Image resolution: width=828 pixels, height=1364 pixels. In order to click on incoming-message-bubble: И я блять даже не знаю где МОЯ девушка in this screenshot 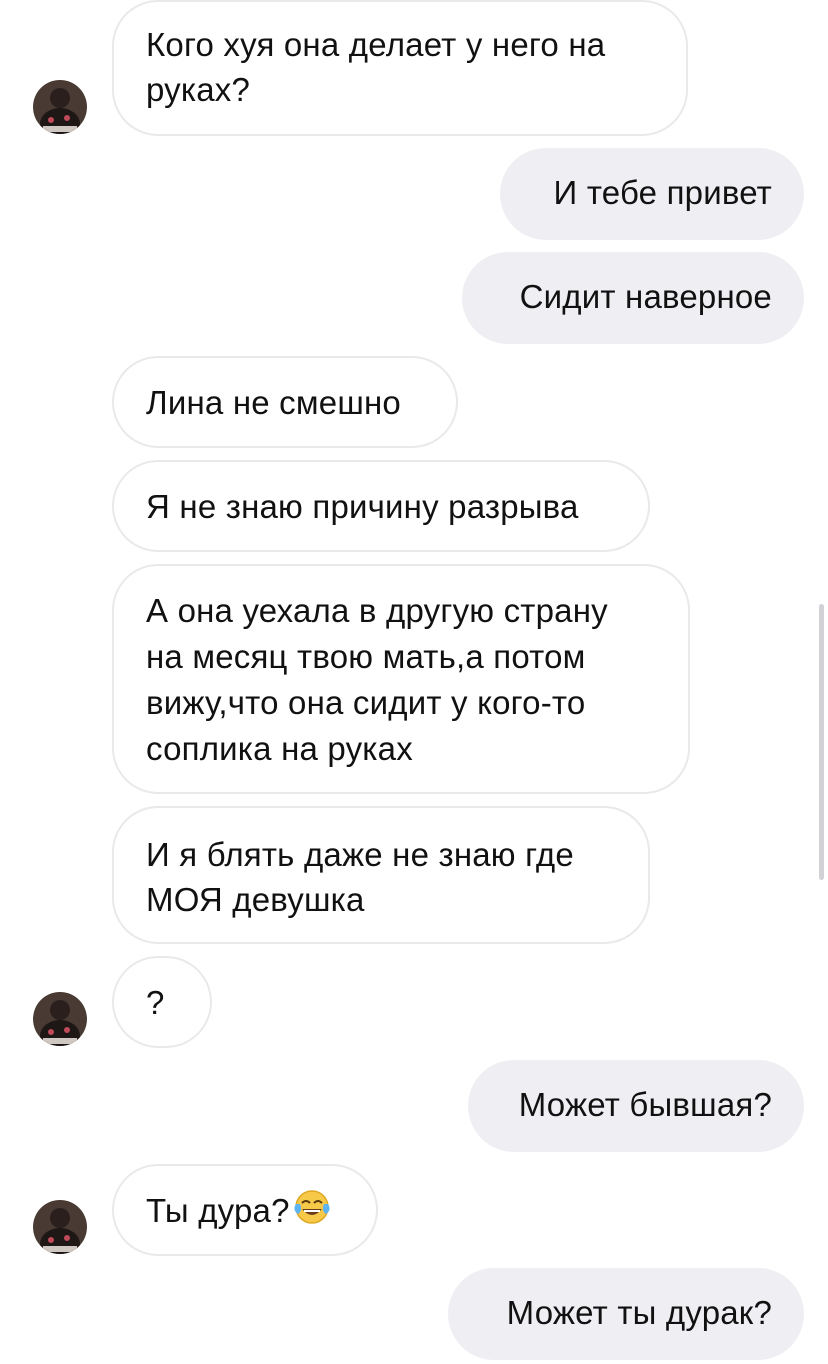, I will do `click(381, 875)`.